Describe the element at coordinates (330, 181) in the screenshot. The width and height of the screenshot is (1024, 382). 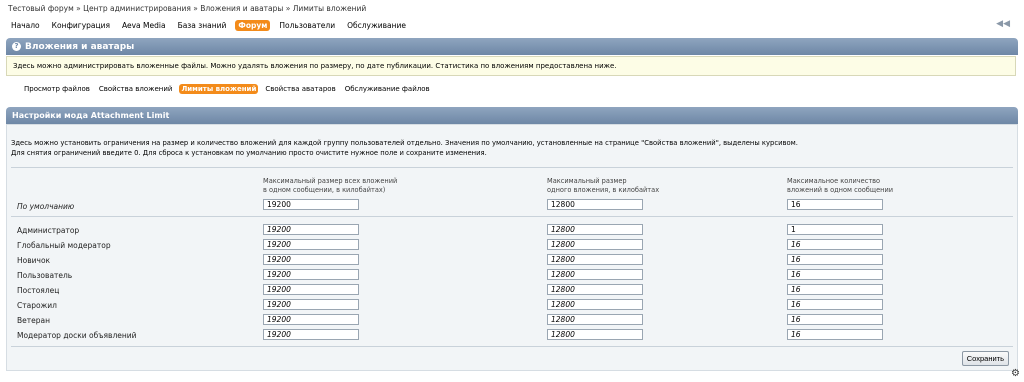
I see `column-header-line: Максимальный размер всех вложений` at that location.